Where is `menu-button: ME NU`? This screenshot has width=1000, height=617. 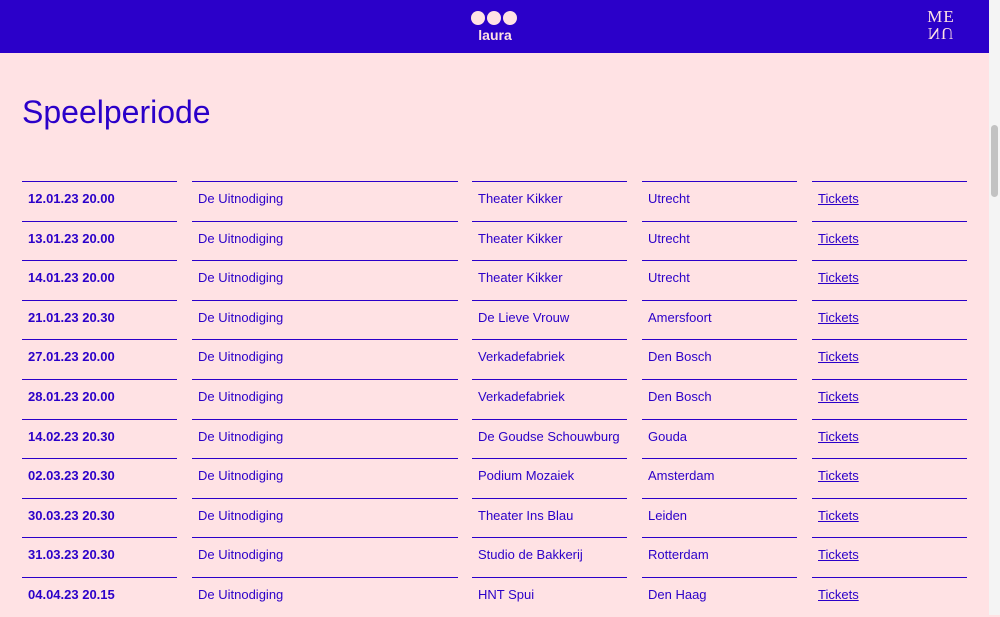 menu-button: ME NU is located at coordinates (941, 25).